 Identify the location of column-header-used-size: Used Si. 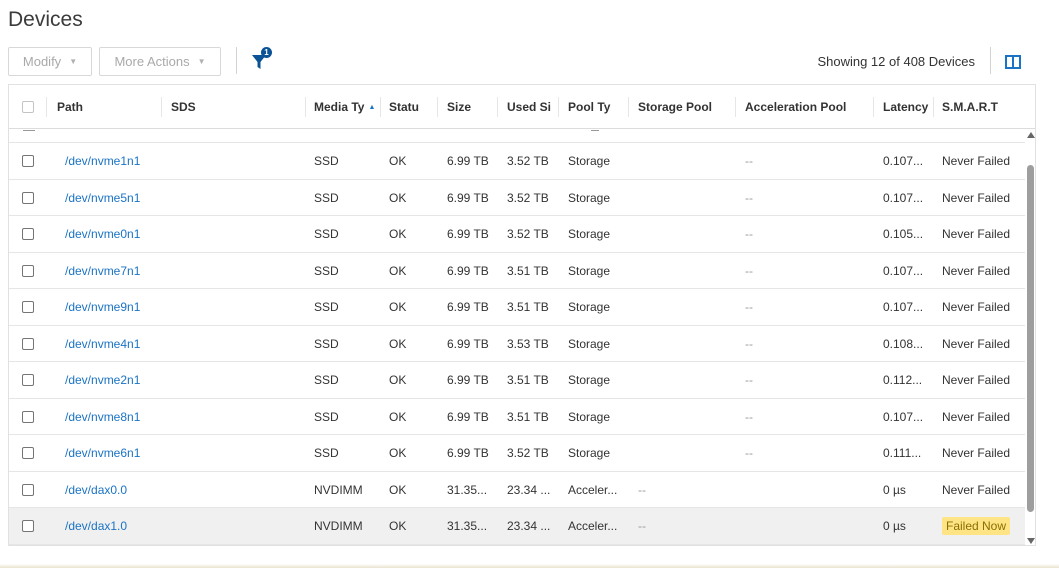
(528, 107).